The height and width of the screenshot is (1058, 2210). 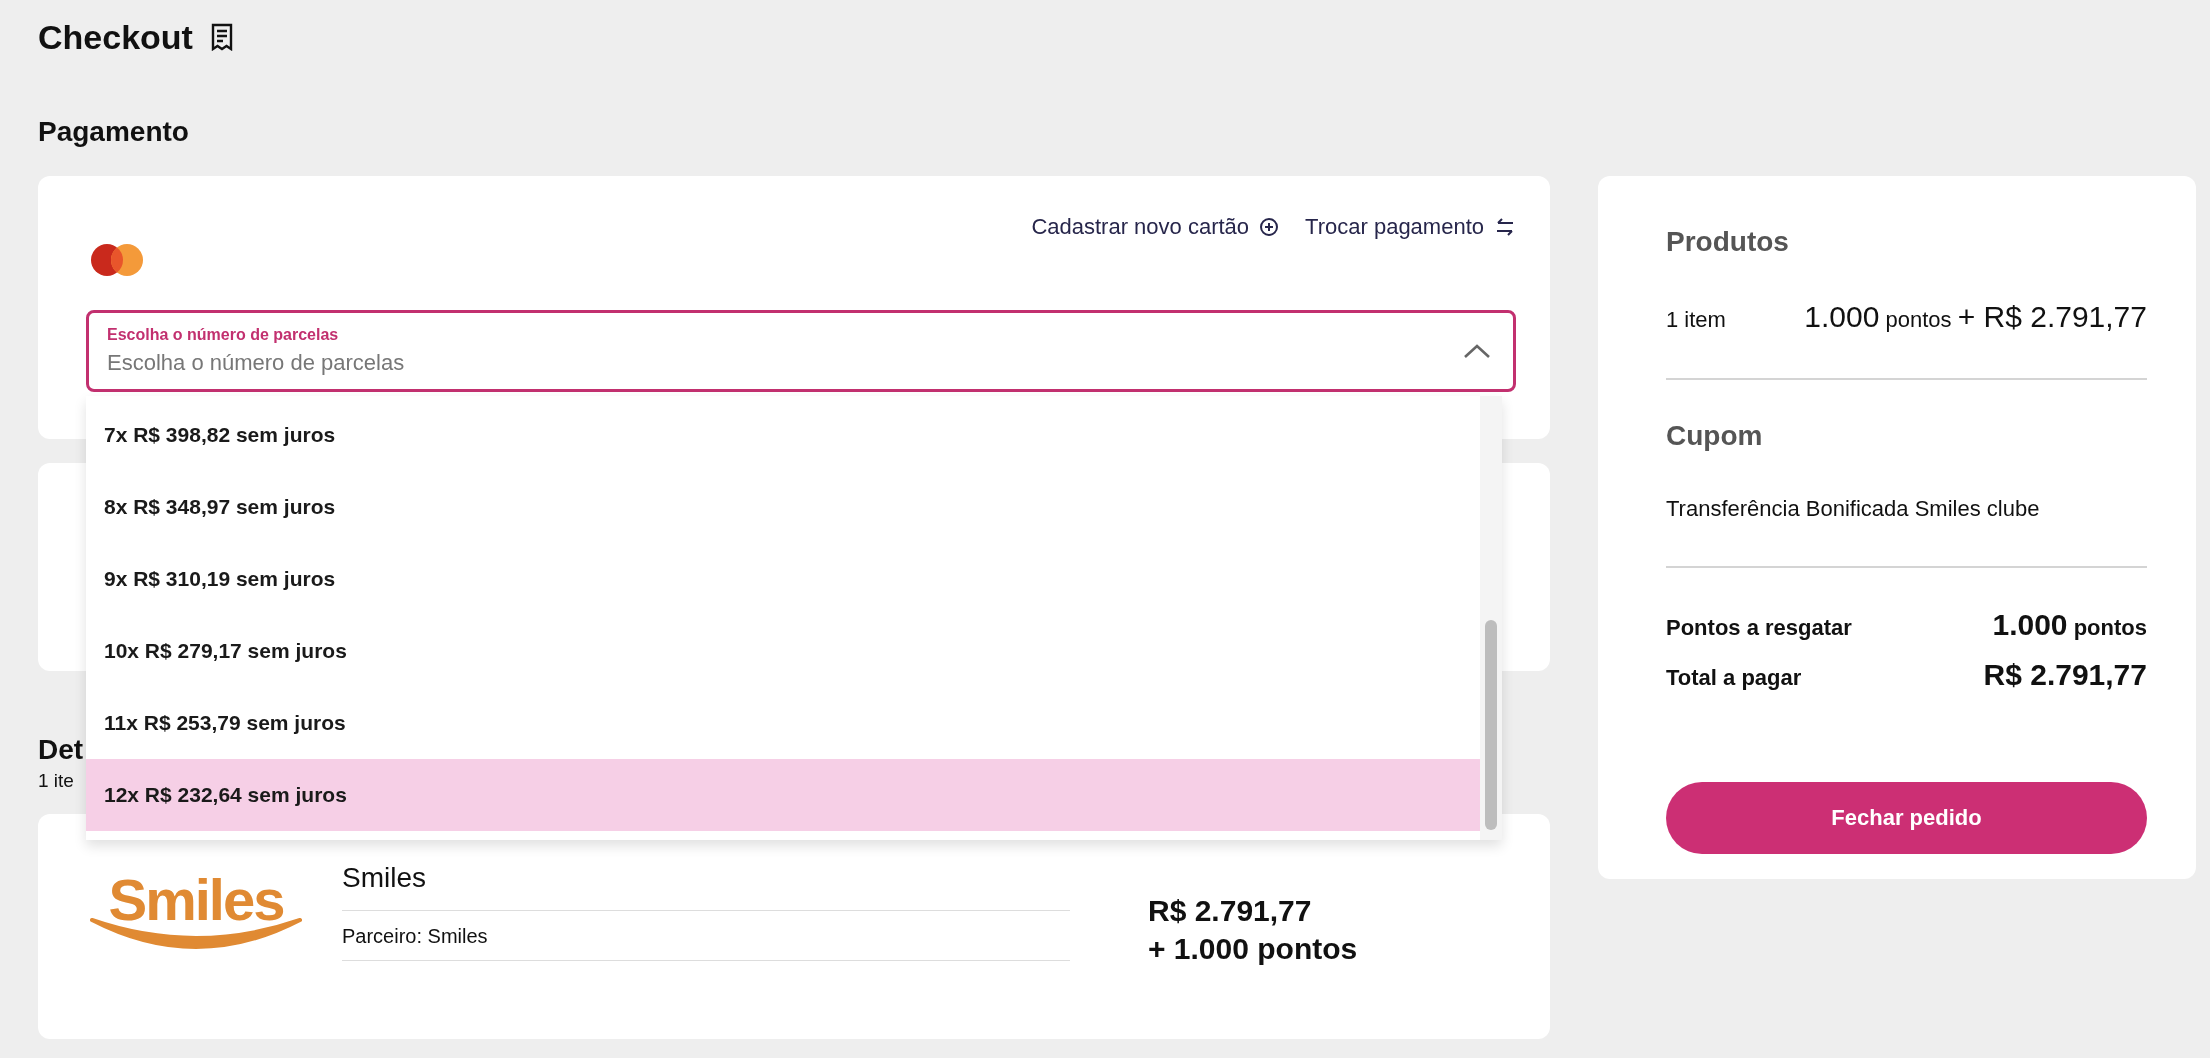 What do you see at coordinates (1734, 678) in the screenshot?
I see `total-label: Total a pagar` at bounding box center [1734, 678].